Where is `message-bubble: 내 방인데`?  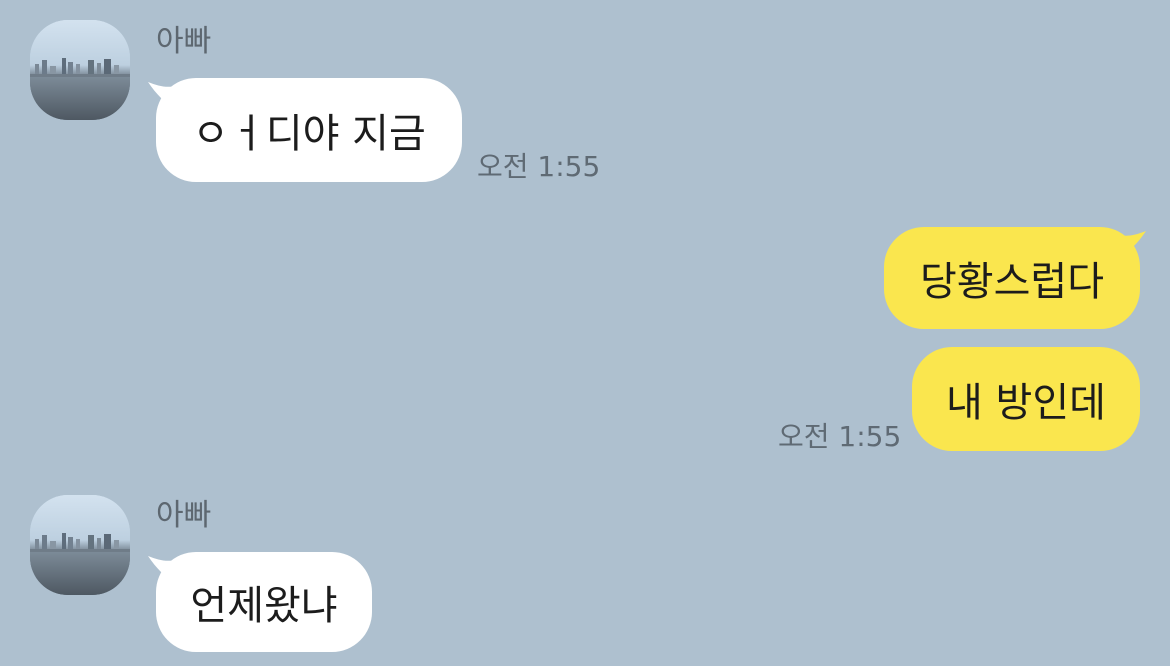 message-bubble: 내 방인데 is located at coordinates (1026, 399).